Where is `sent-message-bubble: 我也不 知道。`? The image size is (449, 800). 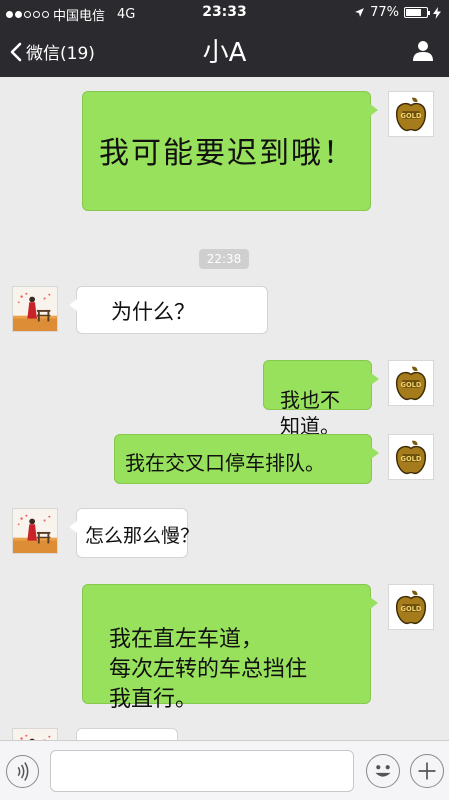
sent-message-bubble: 我也不 知道。 is located at coordinates (321, 399).